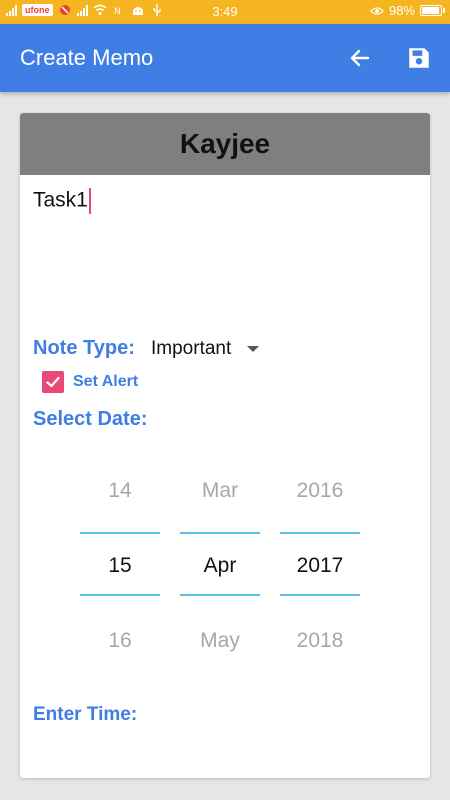  I want to click on save-icon, so click(419, 58).